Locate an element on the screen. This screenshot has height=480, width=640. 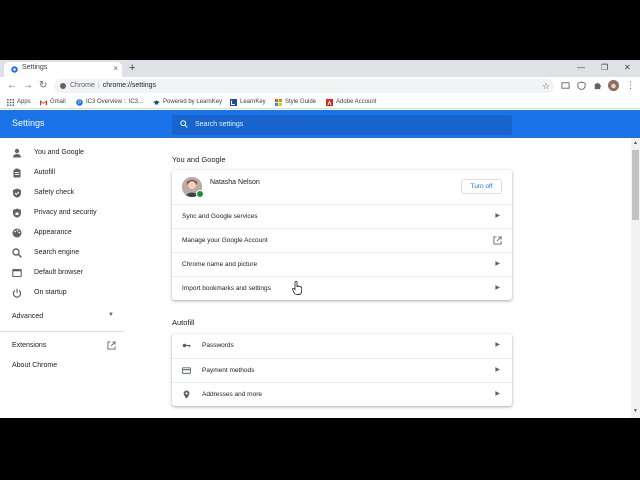
import-bookmarks-row: Import bookmarks and settings ▶ is located at coordinates (342, 288).